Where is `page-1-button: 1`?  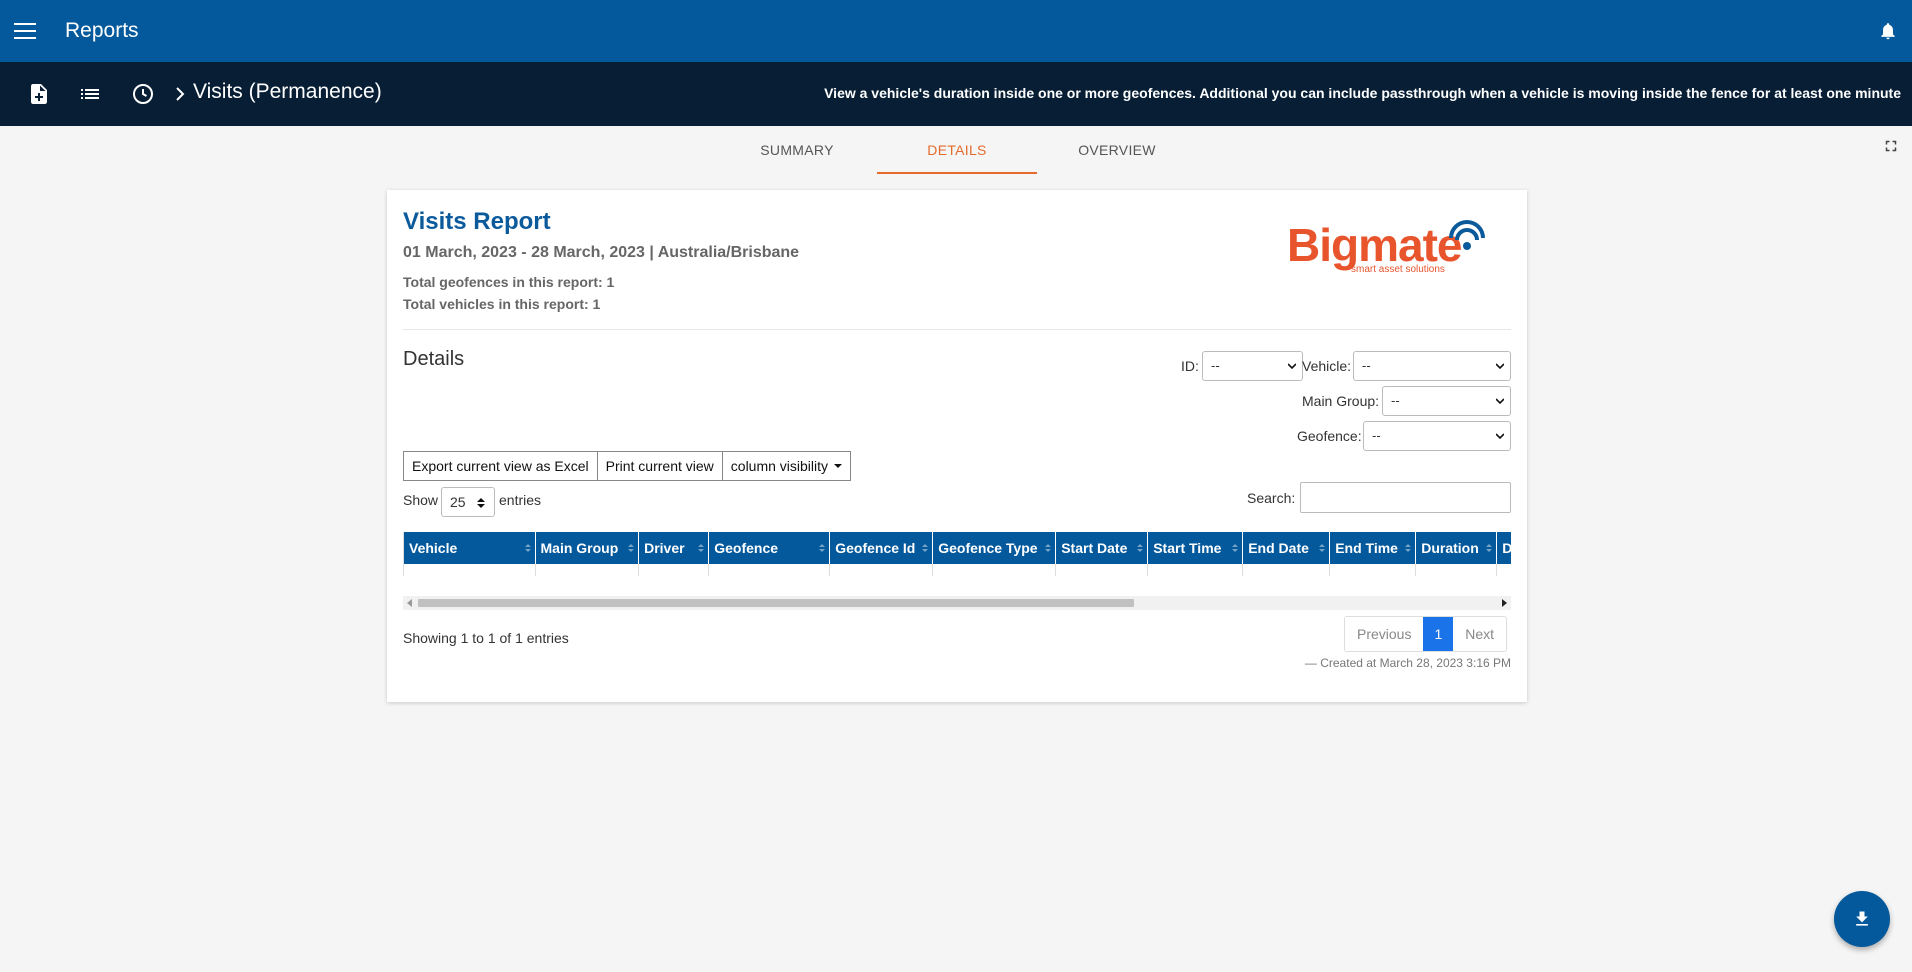 page-1-button: 1 is located at coordinates (1438, 634).